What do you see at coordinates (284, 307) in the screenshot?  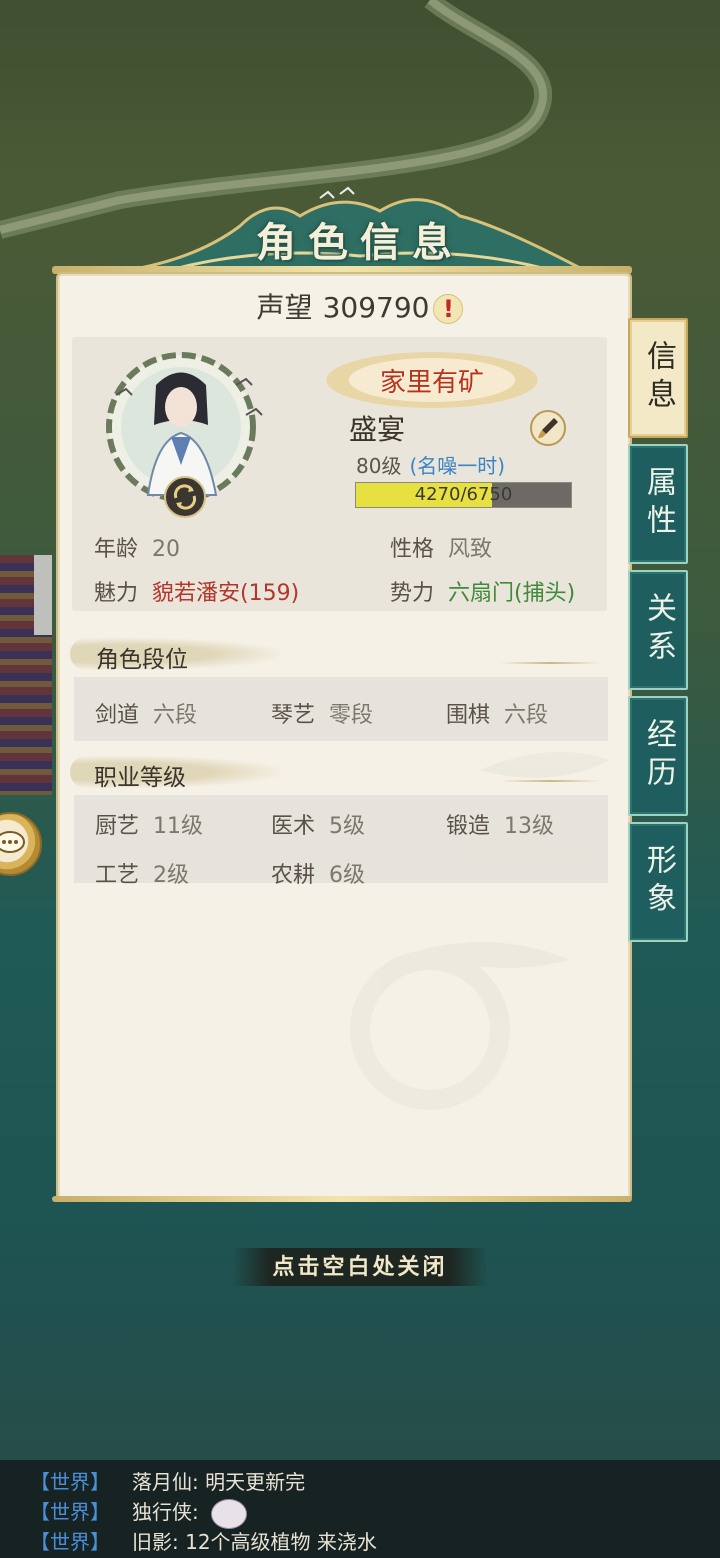 I see `prestige-label: 声望` at bounding box center [284, 307].